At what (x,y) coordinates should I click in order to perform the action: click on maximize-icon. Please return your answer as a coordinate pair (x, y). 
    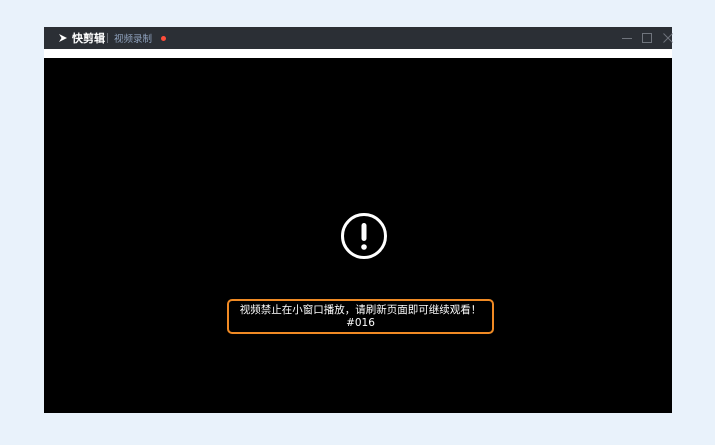
    Looking at the image, I should click on (647, 38).